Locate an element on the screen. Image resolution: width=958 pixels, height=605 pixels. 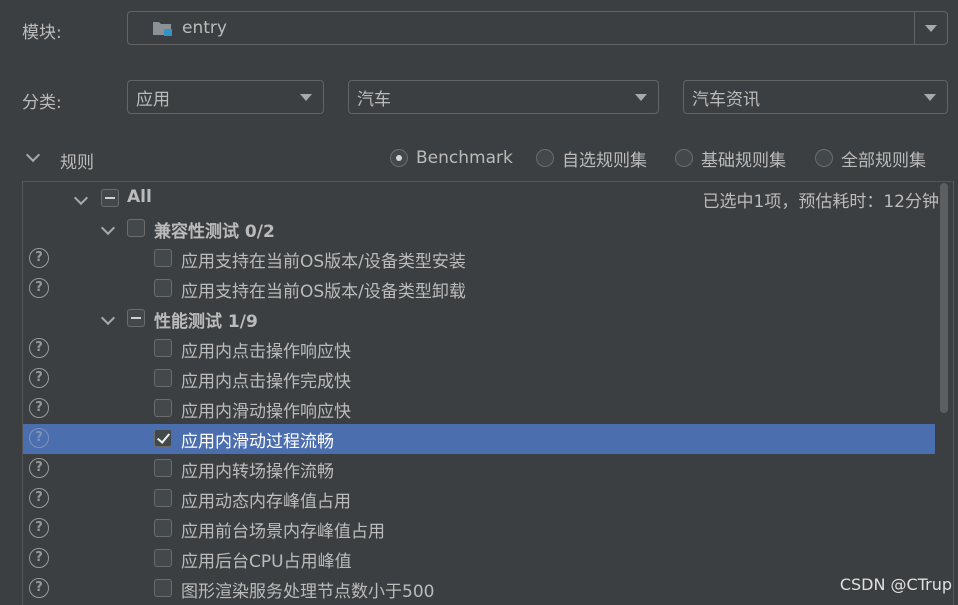
tree-item-row: ? 应用支持在当前OS版本/设备类型卸载 is located at coordinates (479, 289).